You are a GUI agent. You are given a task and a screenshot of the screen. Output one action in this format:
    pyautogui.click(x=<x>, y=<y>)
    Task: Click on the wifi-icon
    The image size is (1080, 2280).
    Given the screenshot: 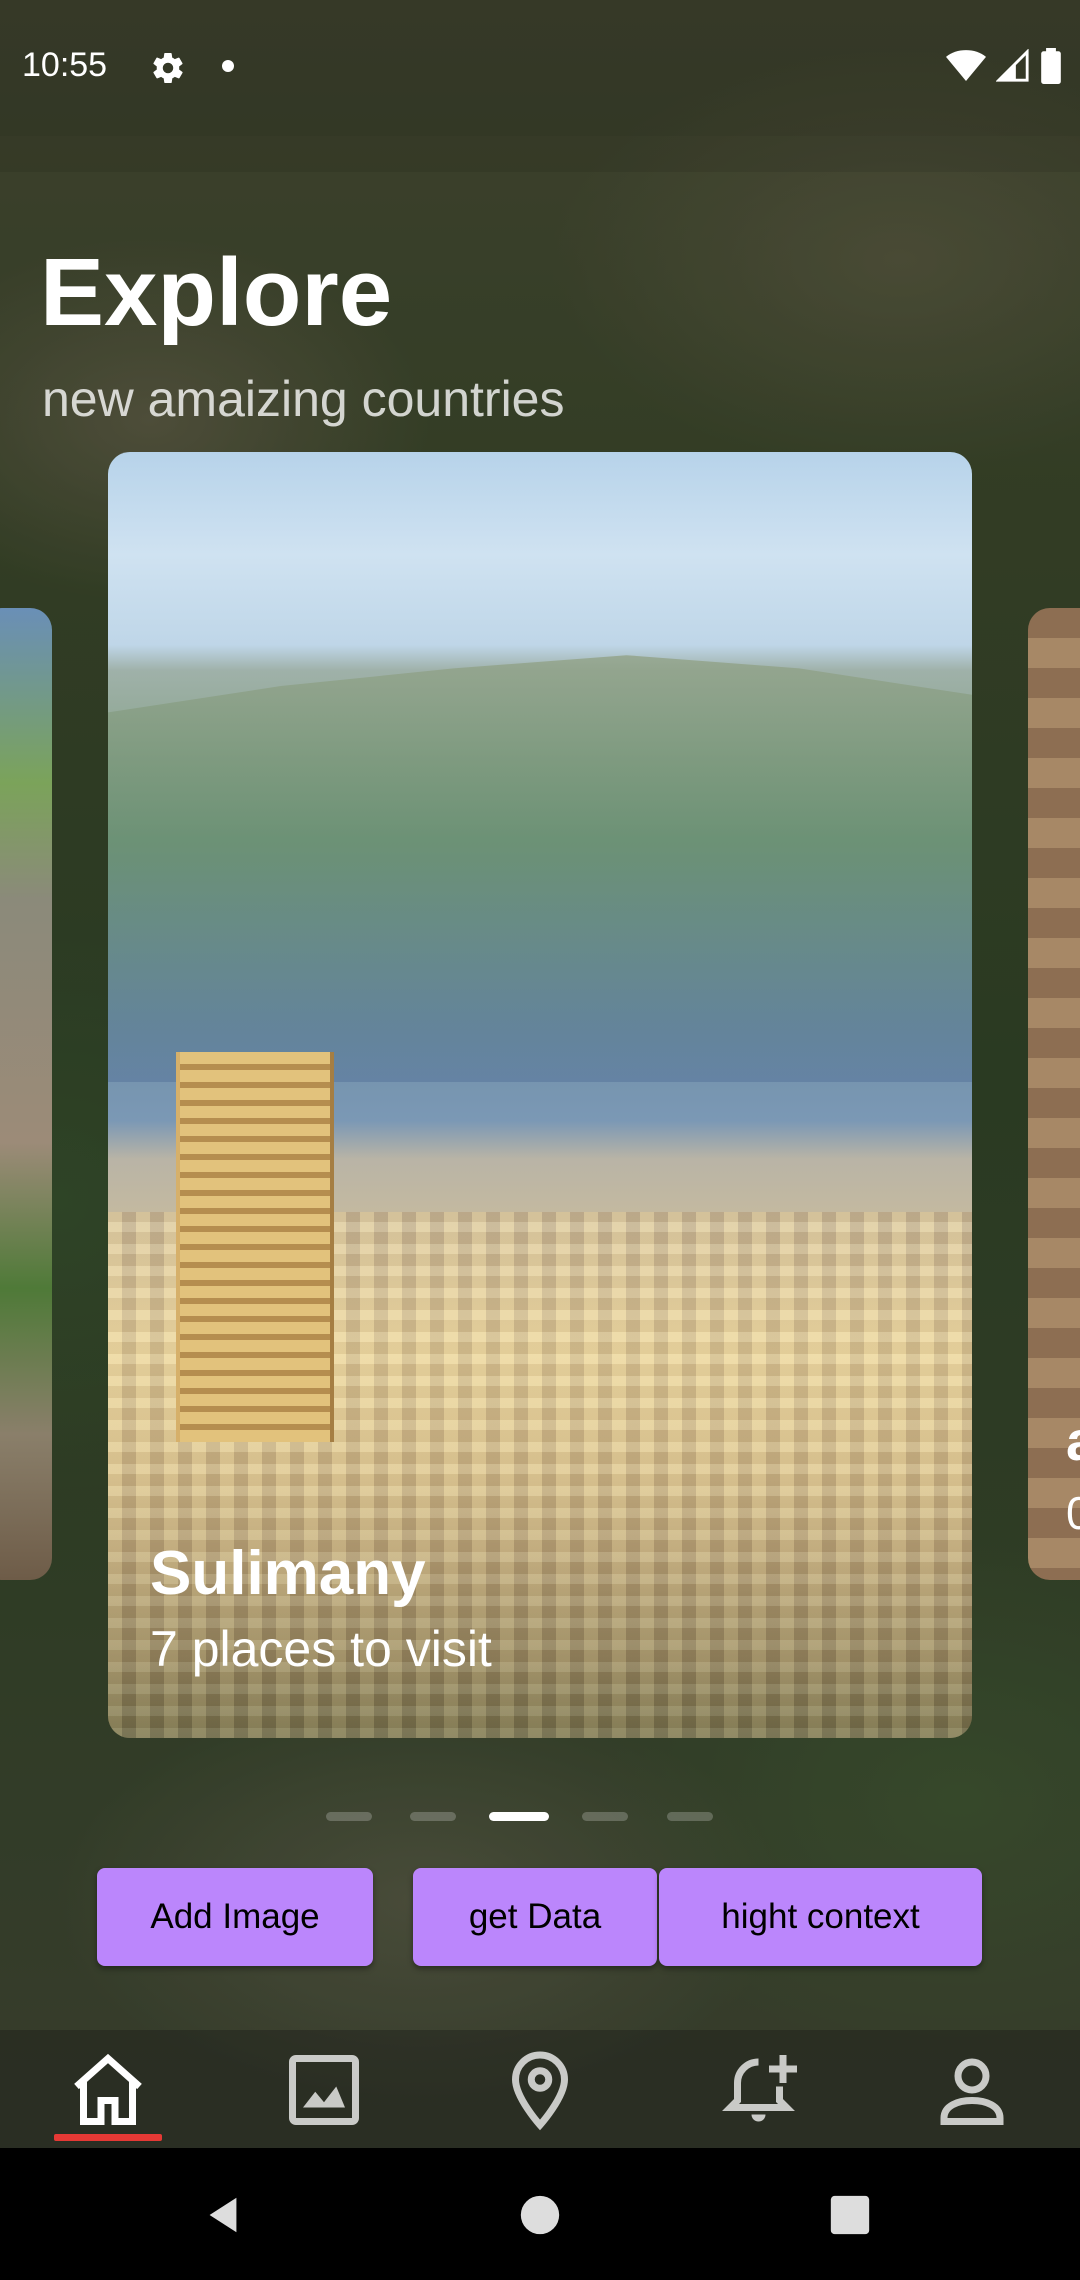 What is the action you would take?
    pyautogui.click(x=966, y=65)
    